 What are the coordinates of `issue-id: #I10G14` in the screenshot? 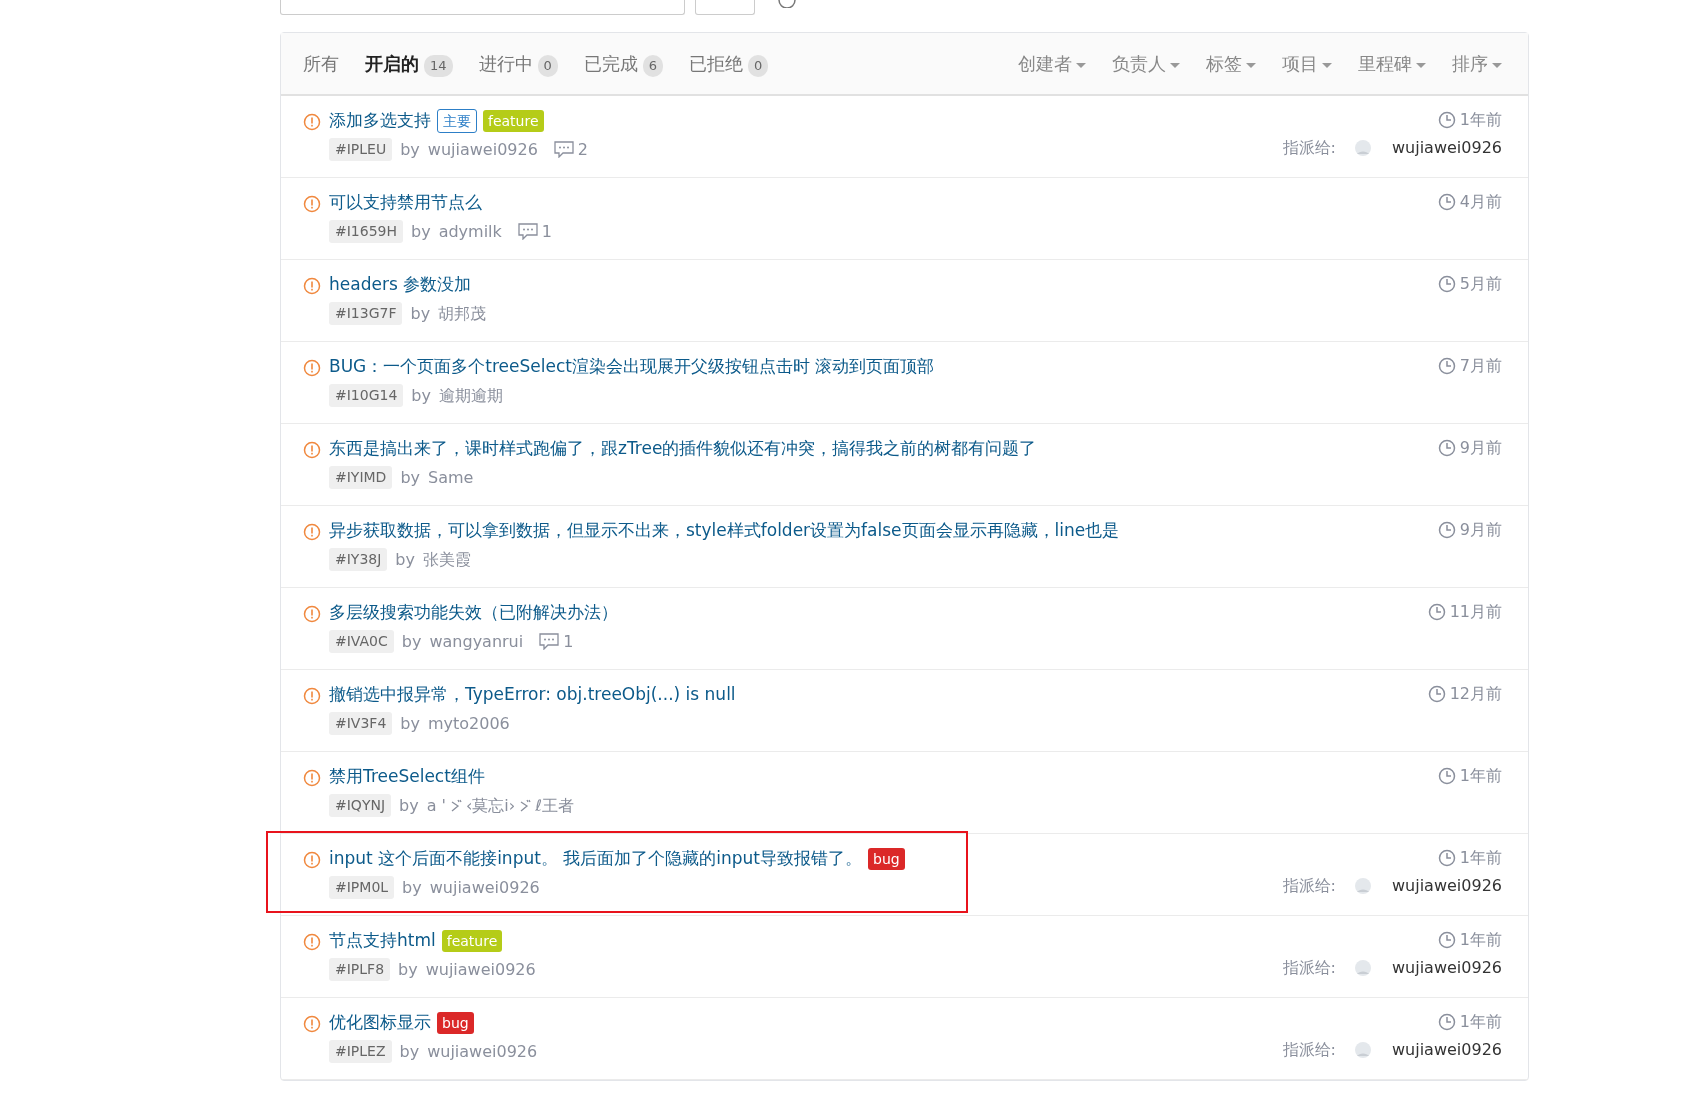 It's located at (366, 395).